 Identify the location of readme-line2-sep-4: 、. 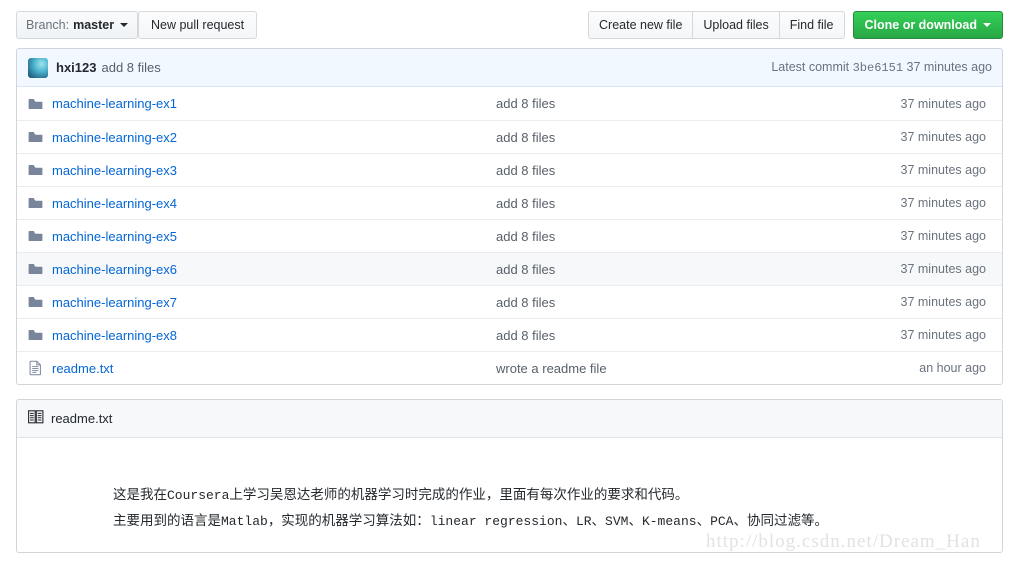
(703, 520).